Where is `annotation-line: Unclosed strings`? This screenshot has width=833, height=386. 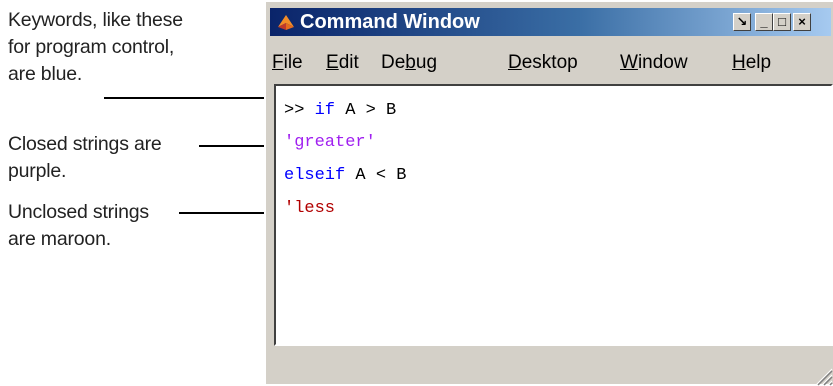
annotation-line: Unclosed strings is located at coordinates (78, 212).